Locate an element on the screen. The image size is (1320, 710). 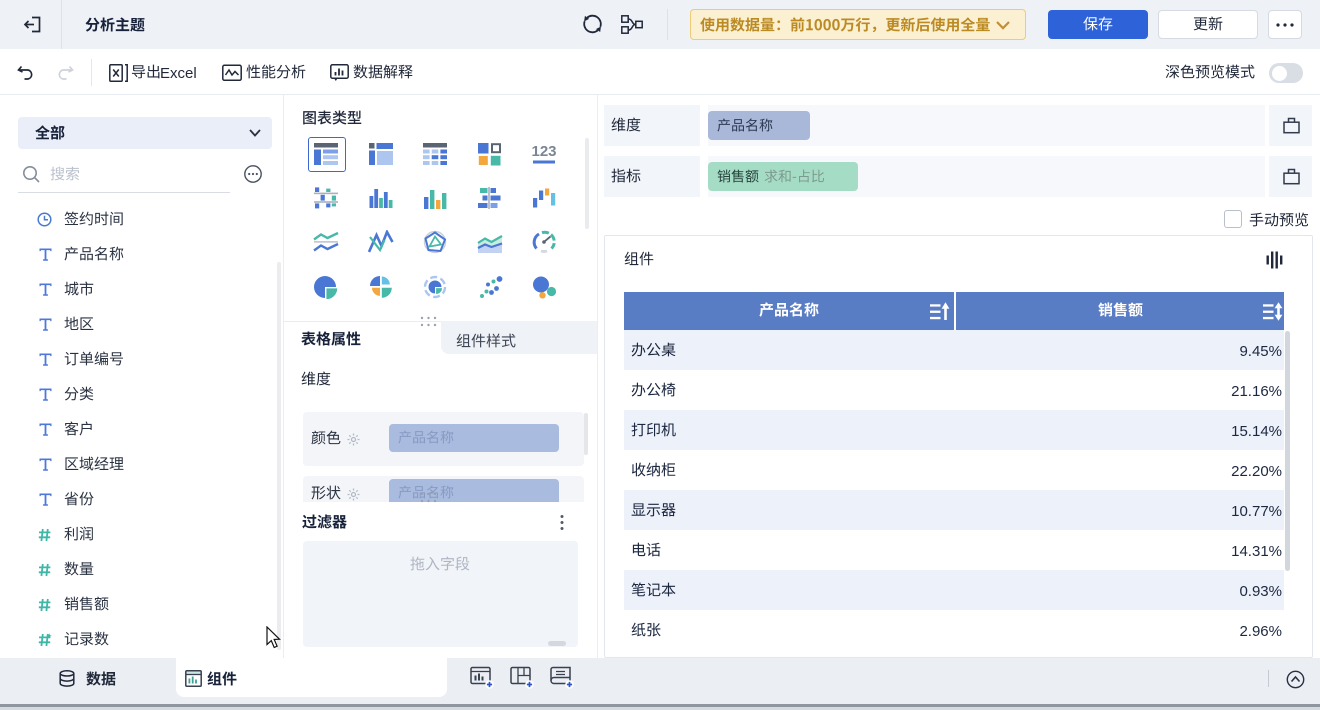
svg-text: 123 is located at coordinates (544, 151).